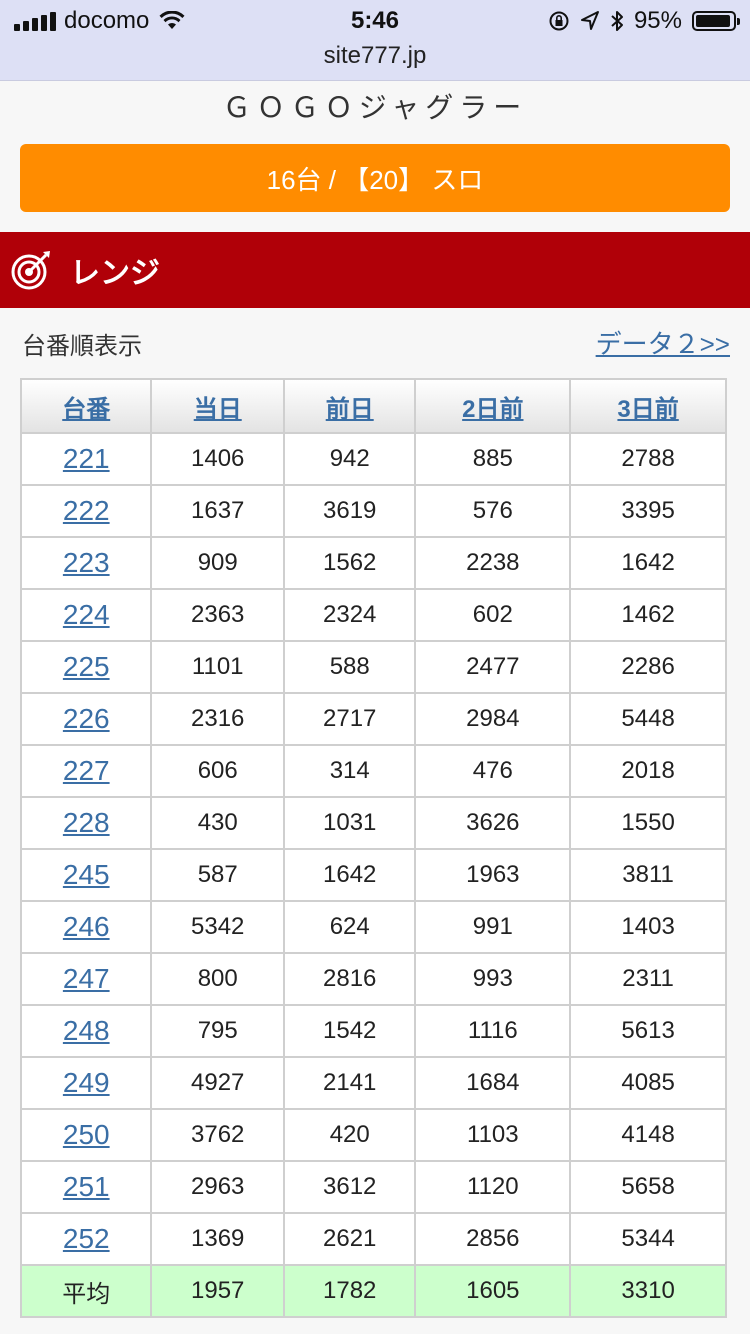 This screenshot has width=750, height=1334. What do you see at coordinates (493, 1291) in the screenshot?
I see `average-value-cell: 1605` at bounding box center [493, 1291].